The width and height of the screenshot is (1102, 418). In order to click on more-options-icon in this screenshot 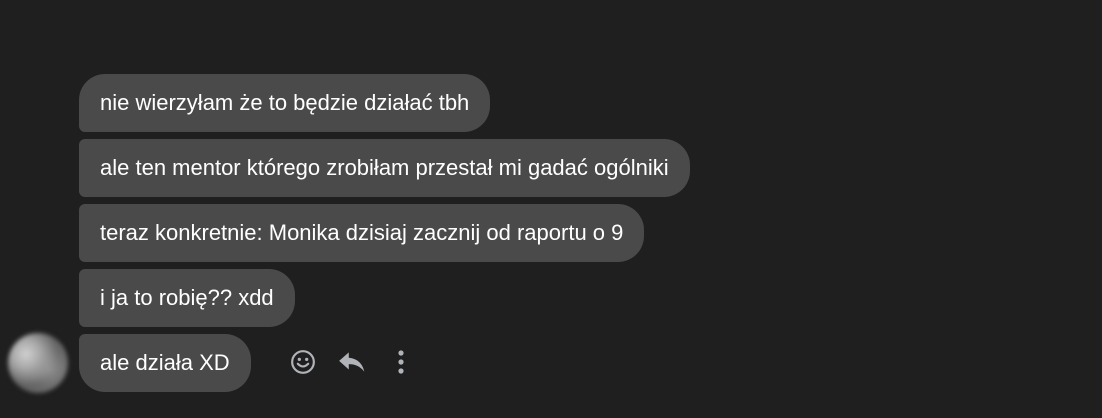, I will do `click(401, 362)`.